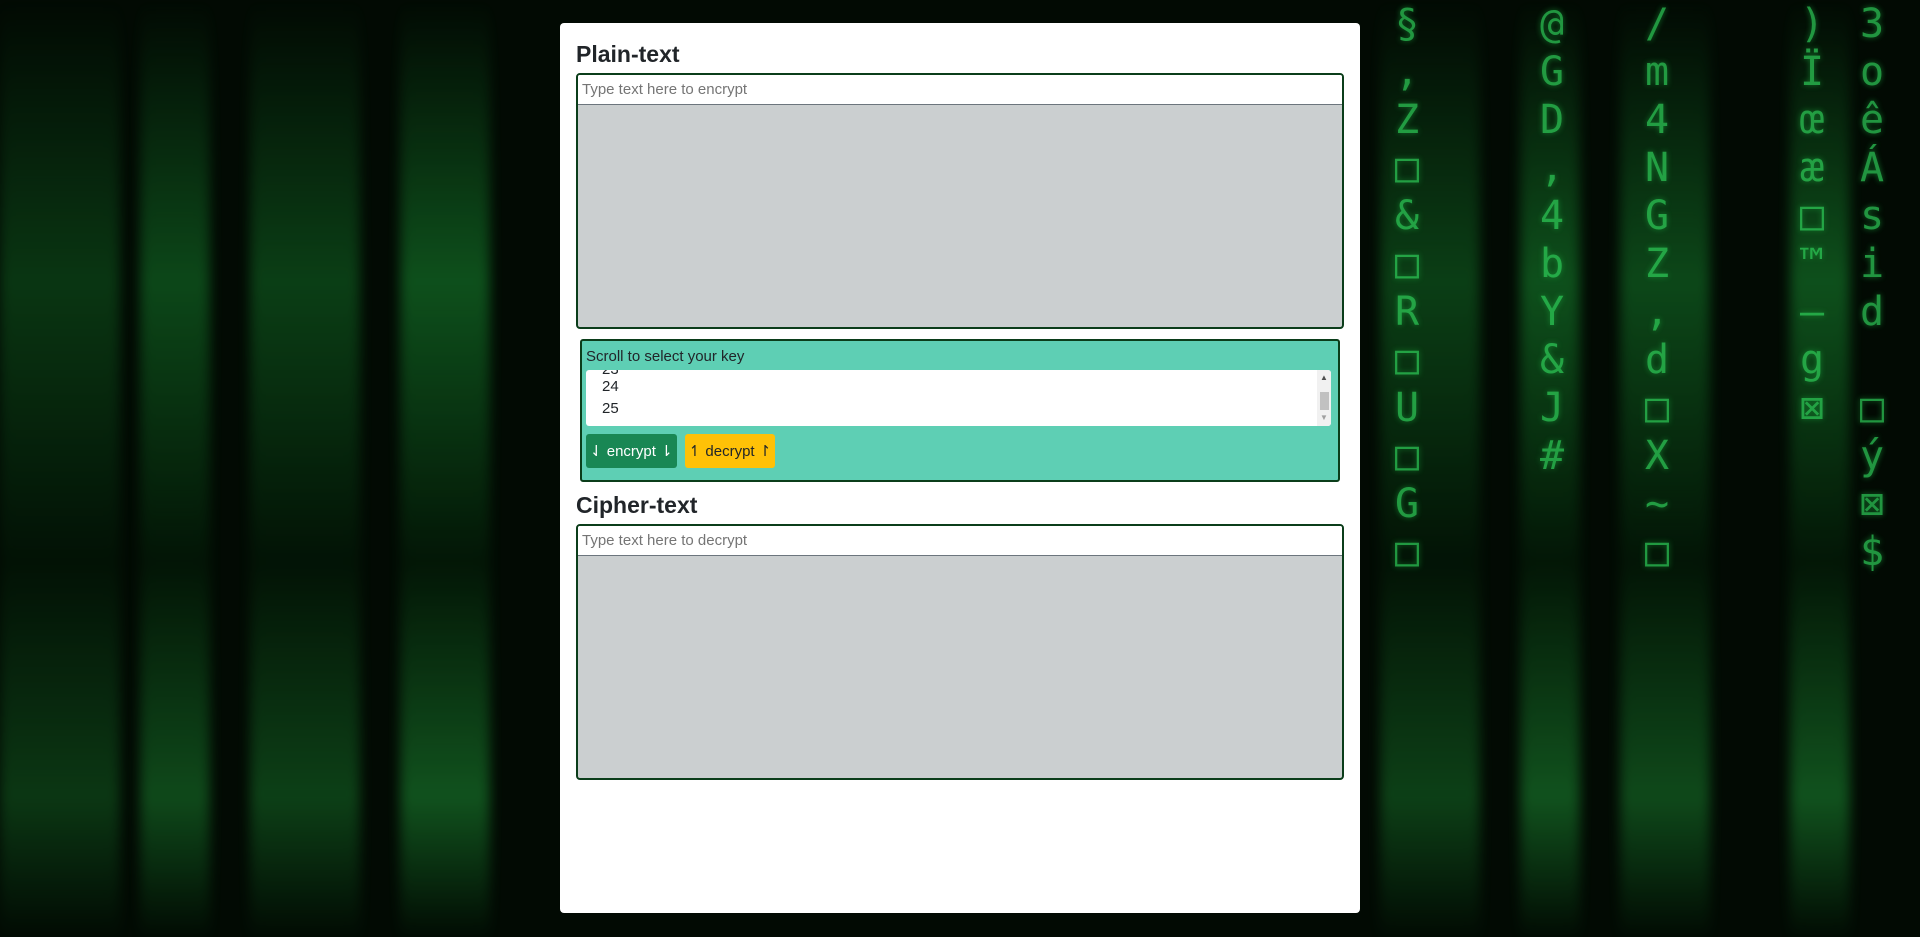  Describe the element at coordinates (960, 201) in the screenshot. I see `plaintext-panel` at that location.